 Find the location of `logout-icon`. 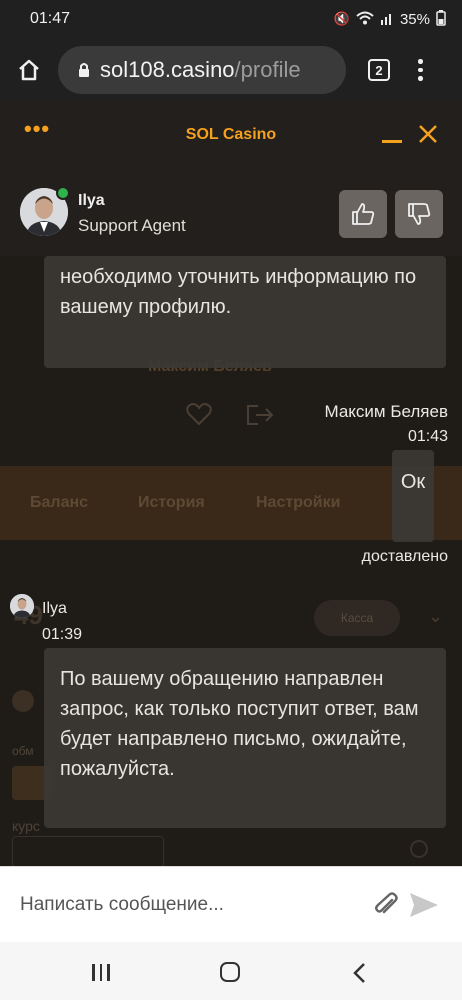

logout-icon is located at coordinates (260, 415).